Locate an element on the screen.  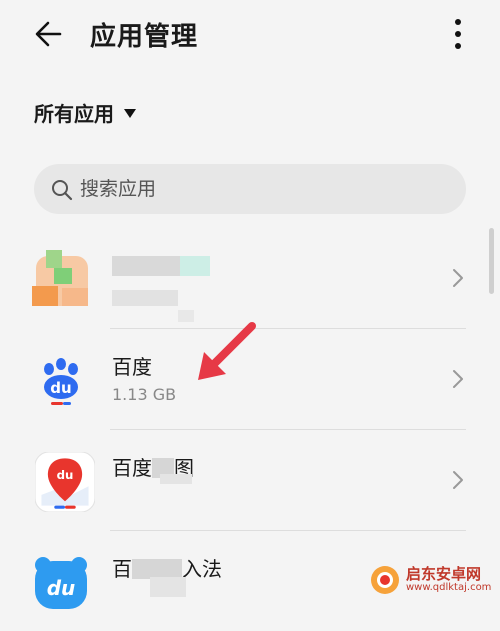
more-vertical-icon is located at coordinates (458, 22).